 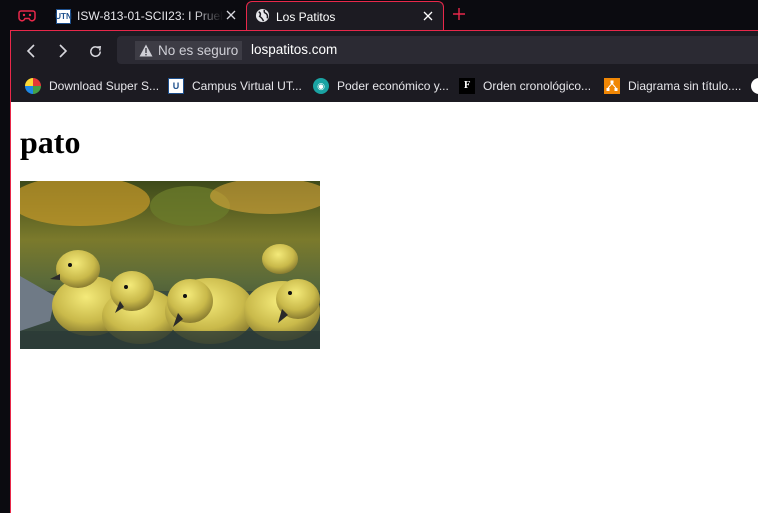 I want to click on super-icon, so click(x=33, y=86).